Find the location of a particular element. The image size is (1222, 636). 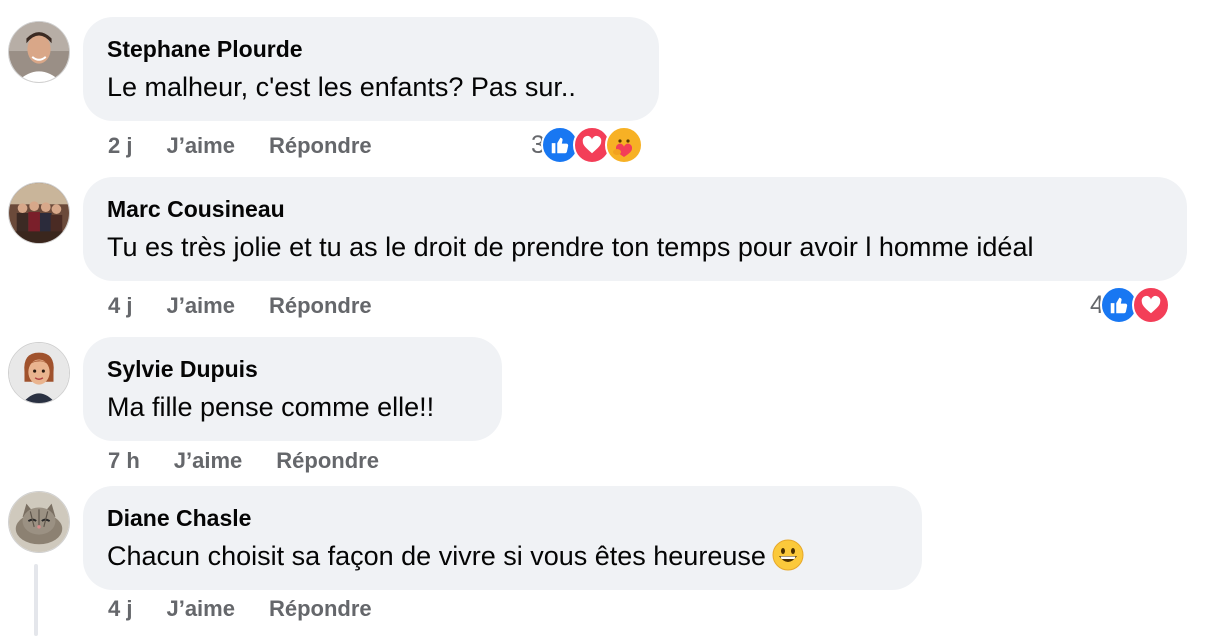

comment-author: Sylvie Dupuis is located at coordinates (292, 369).